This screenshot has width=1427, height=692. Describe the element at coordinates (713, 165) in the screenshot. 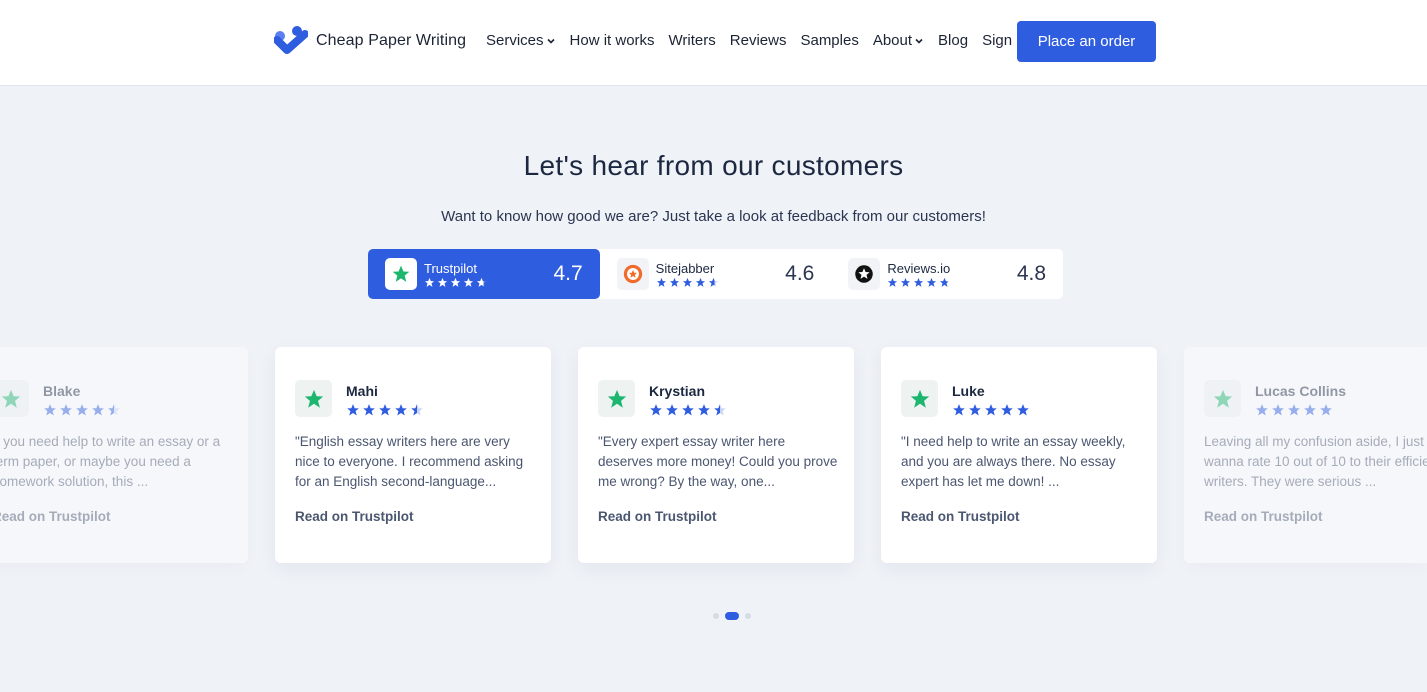

I see `section-title: Let's hear from our customers` at that location.